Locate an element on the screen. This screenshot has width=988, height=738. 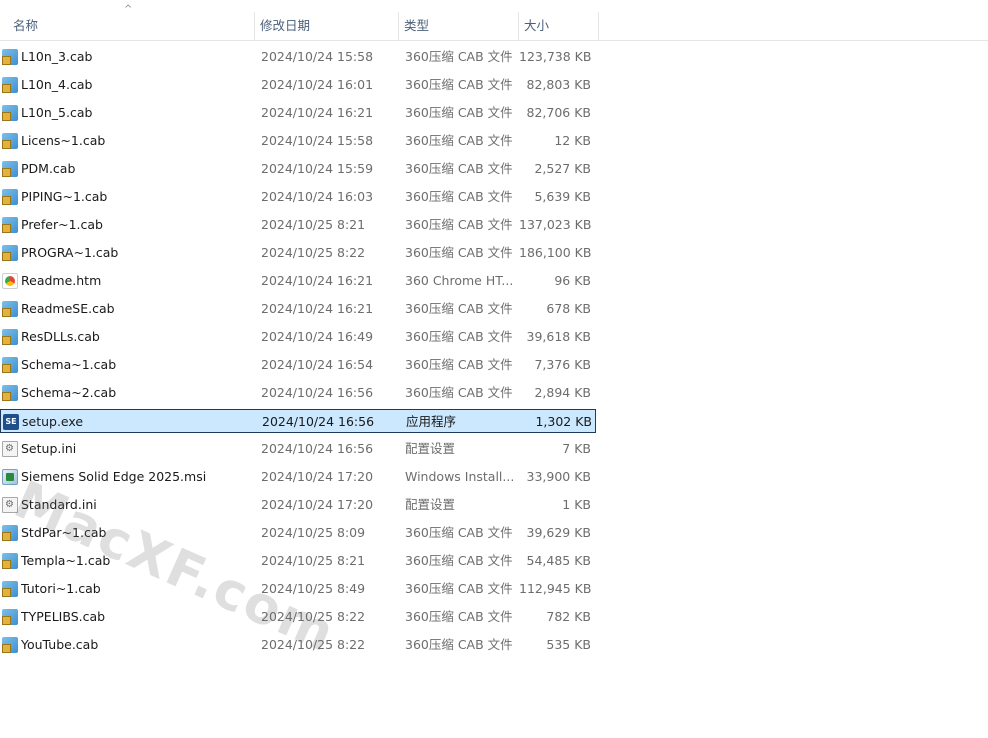
file-modified-date: 2024/10/24 16:03 is located at coordinates (317, 196).